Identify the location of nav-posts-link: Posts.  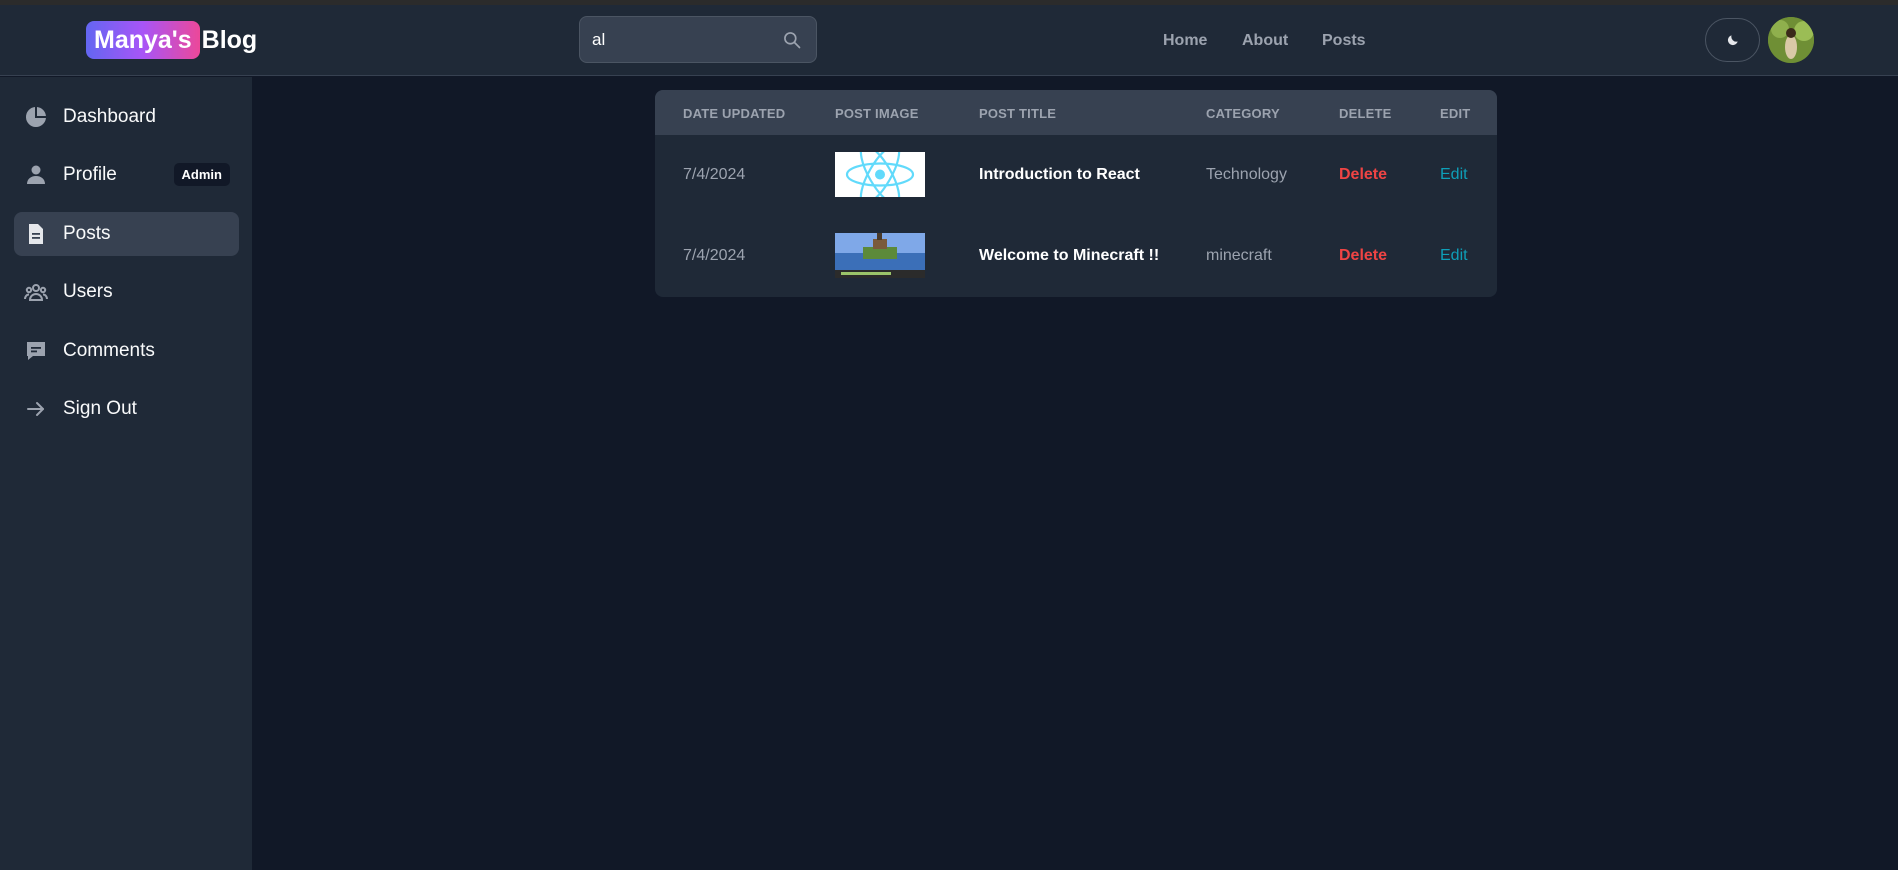
(1344, 41).